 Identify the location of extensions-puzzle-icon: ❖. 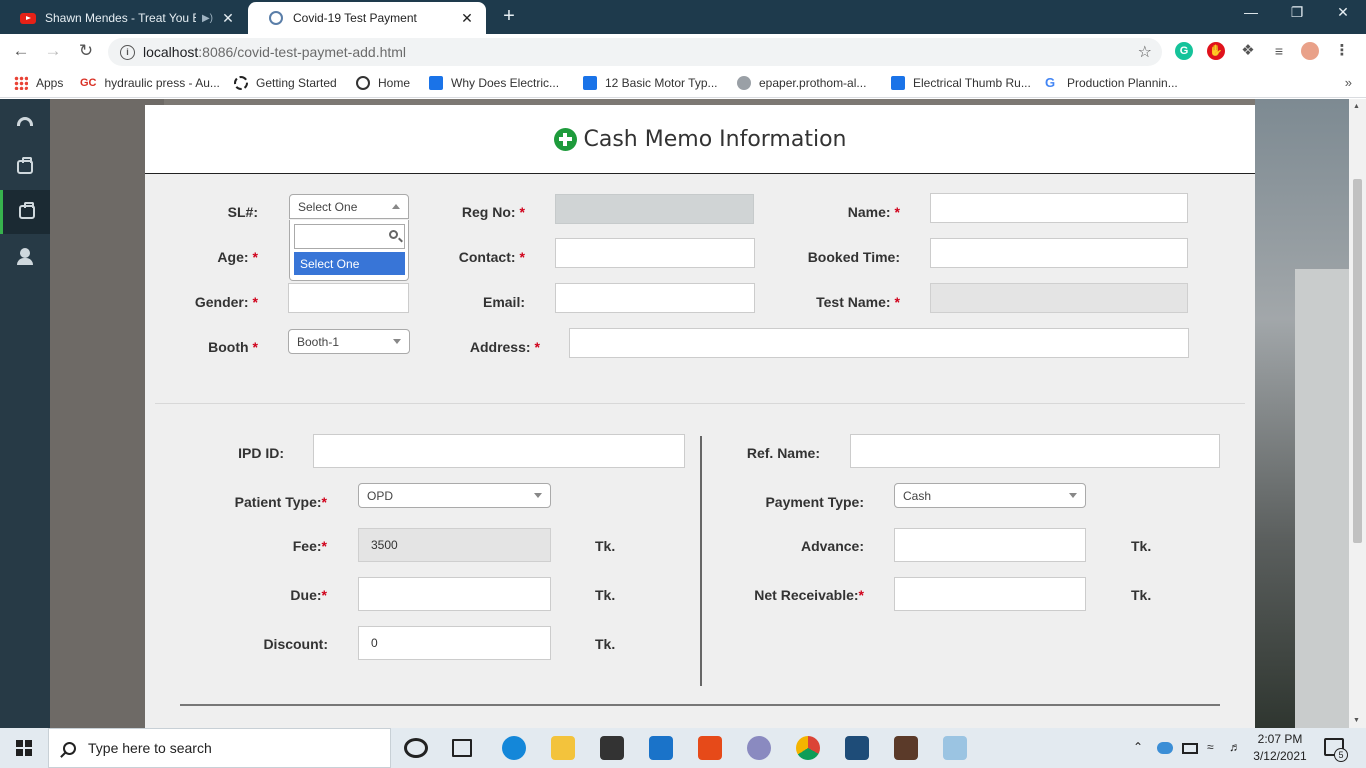
(1248, 51).